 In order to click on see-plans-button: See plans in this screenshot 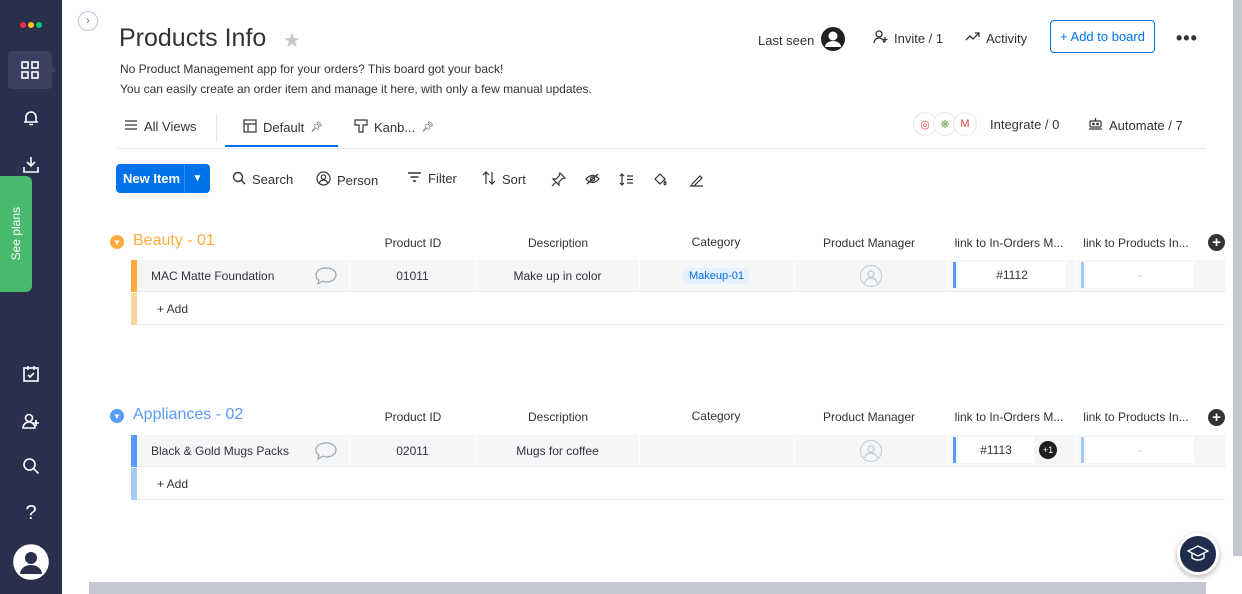, I will do `click(16, 234)`.